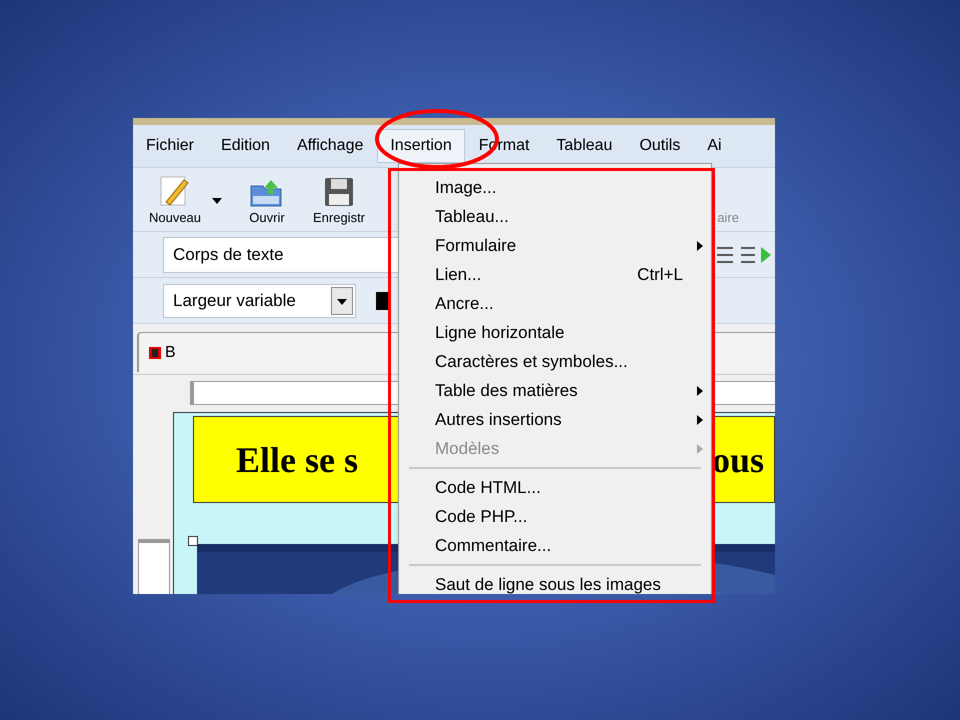 Image resolution: width=960 pixels, height=720 pixels. I want to click on toolbar-label: aire, so click(728, 217).